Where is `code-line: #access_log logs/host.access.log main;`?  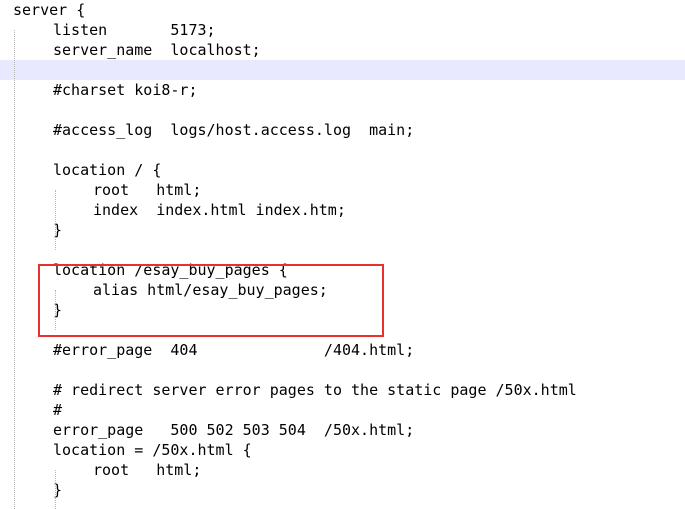 code-line: #access_log logs/host.access.log main; is located at coordinates (342, 130).